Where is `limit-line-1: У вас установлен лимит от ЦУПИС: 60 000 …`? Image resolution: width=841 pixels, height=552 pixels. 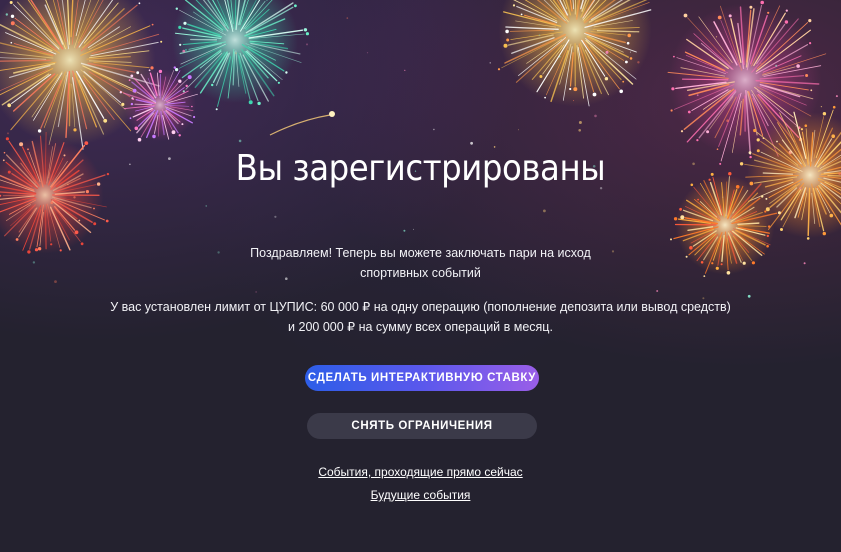
limit-line-1: У вас установлен лимит от ЦУПИС: 60 000 … is located at coordinates (420, 307).